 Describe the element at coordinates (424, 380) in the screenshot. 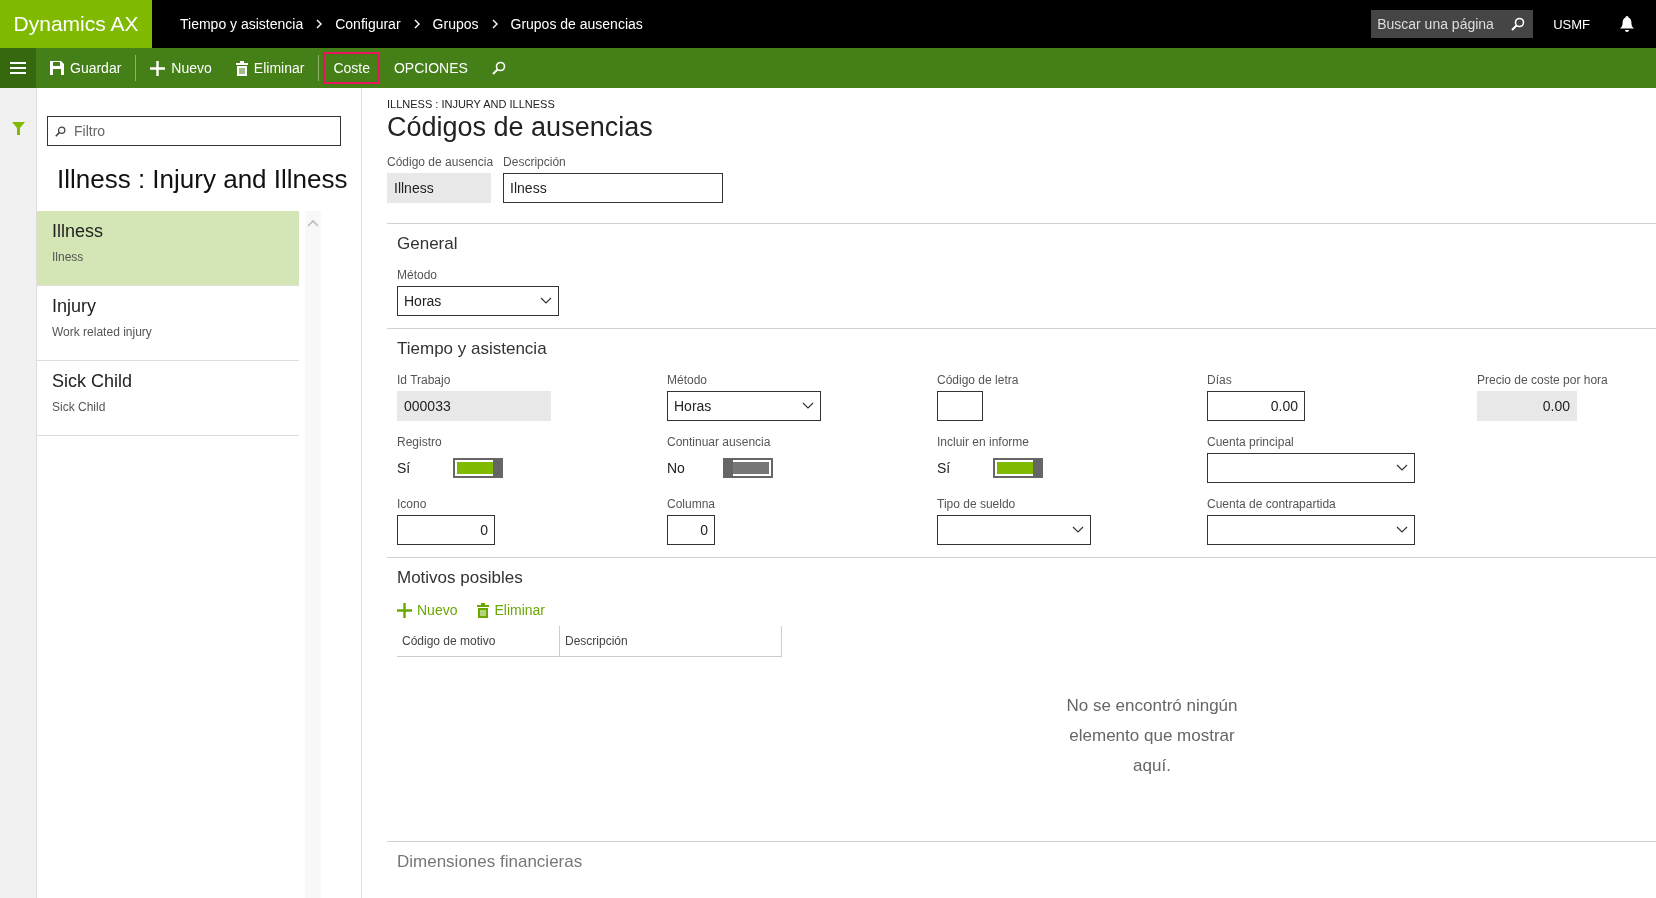

I see `field-label: Id Trabajo` at that location.